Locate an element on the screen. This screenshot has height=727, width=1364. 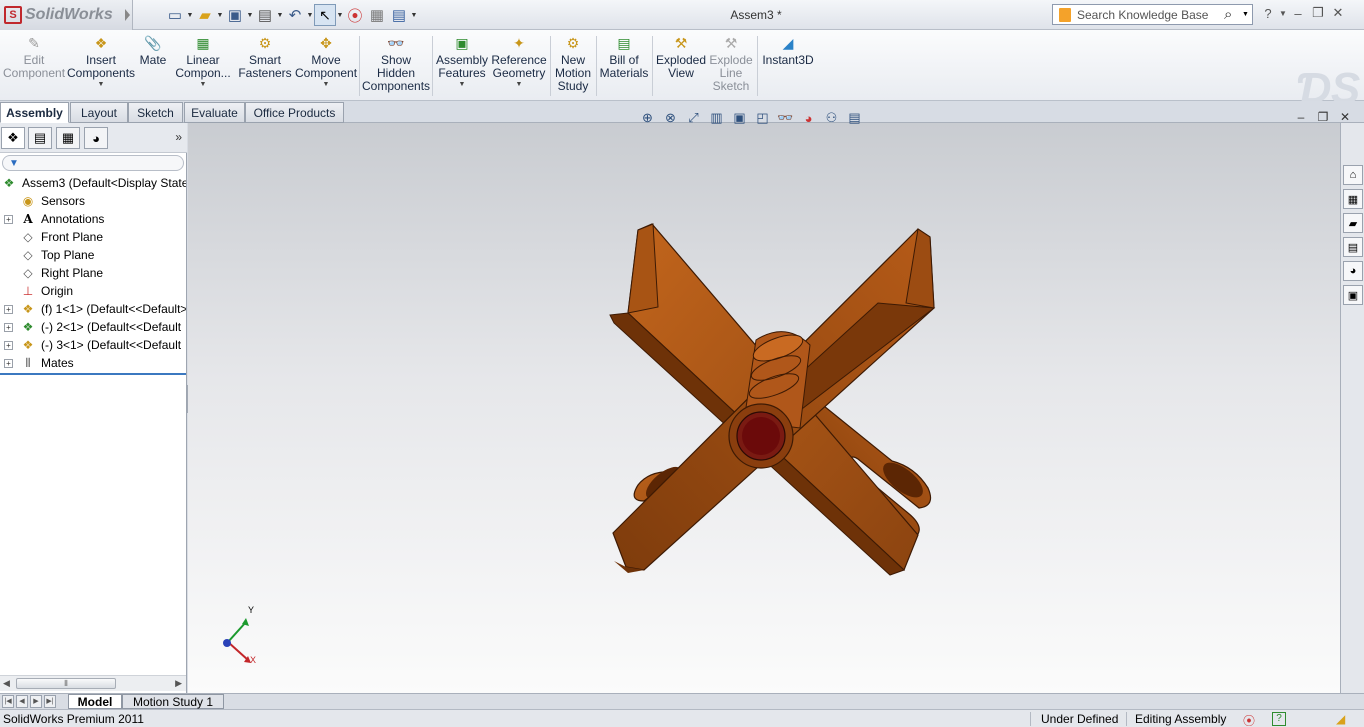
undo-dropdown-icon: ▼ is located at coordinates (310, 15).